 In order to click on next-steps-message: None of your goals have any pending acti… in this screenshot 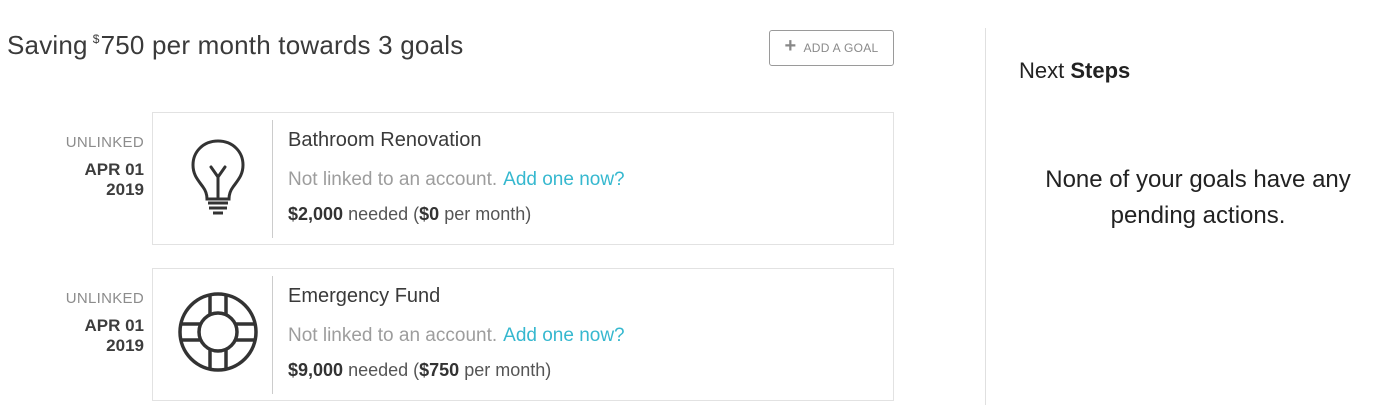, I will do `click(1198, 197)`.